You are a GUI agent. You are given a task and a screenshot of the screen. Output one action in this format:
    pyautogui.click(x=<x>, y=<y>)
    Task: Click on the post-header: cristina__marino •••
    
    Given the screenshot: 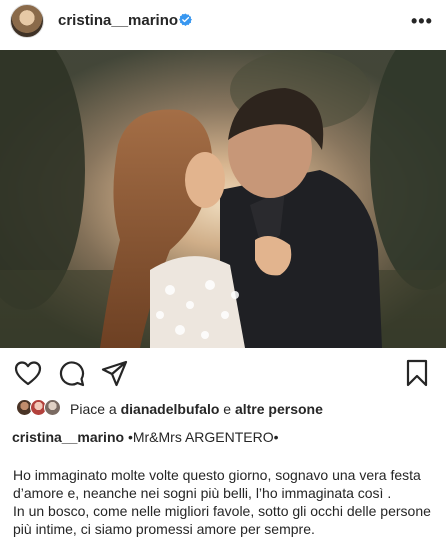 What is the action you would take?
    pyautogui.click(x=223, y=23)
    